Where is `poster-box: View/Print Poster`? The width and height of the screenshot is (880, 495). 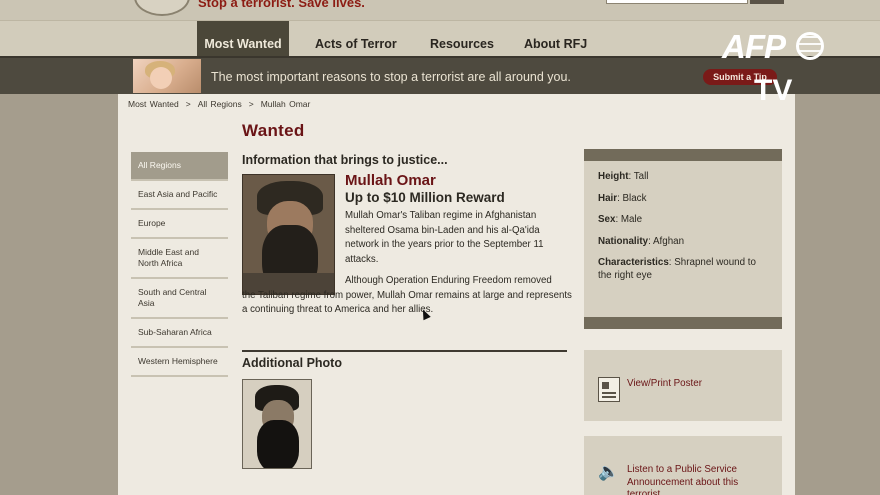 poster-box: View/Print Poster is located at coordinates (683, 385).